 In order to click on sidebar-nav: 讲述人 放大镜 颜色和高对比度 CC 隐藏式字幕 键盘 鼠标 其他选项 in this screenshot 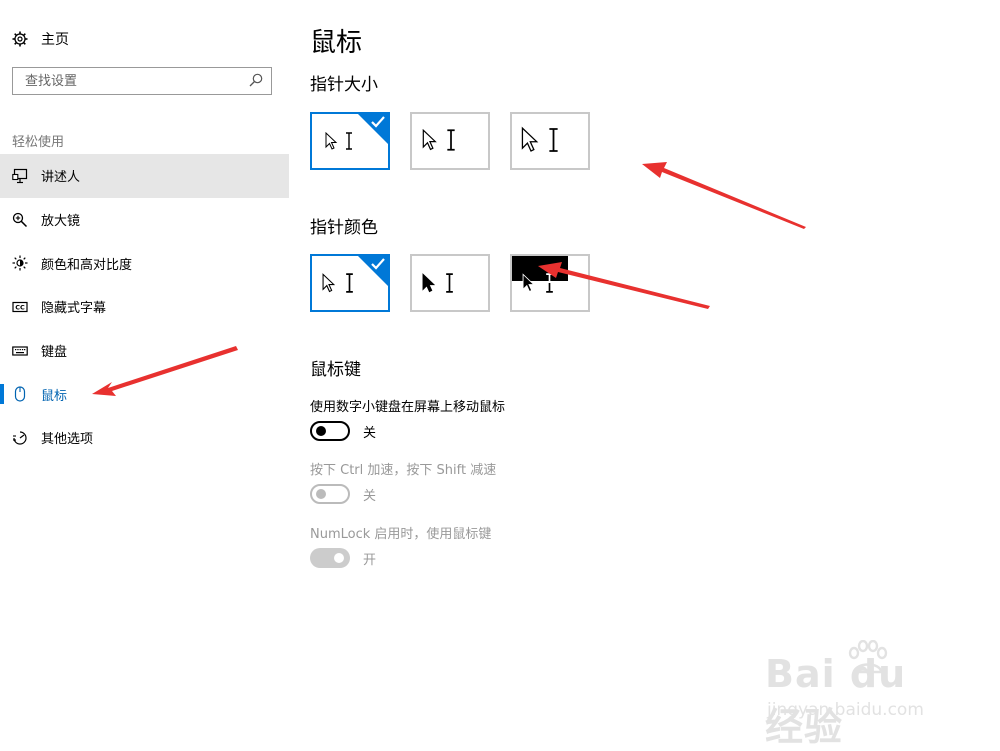, I will do `click(144, 307)`.